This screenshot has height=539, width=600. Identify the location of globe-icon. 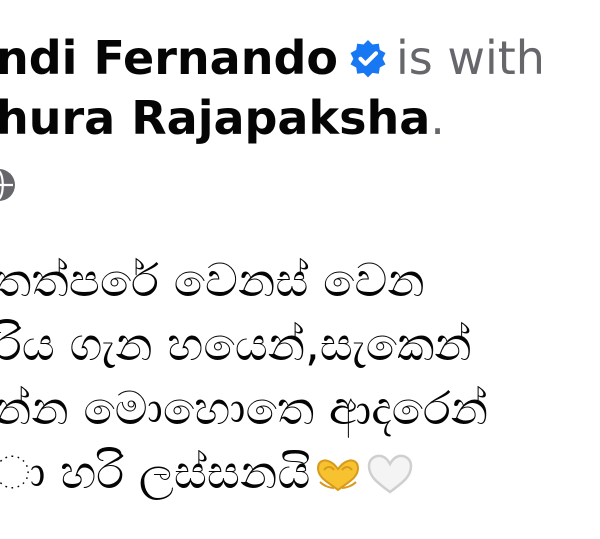
(8, 185).